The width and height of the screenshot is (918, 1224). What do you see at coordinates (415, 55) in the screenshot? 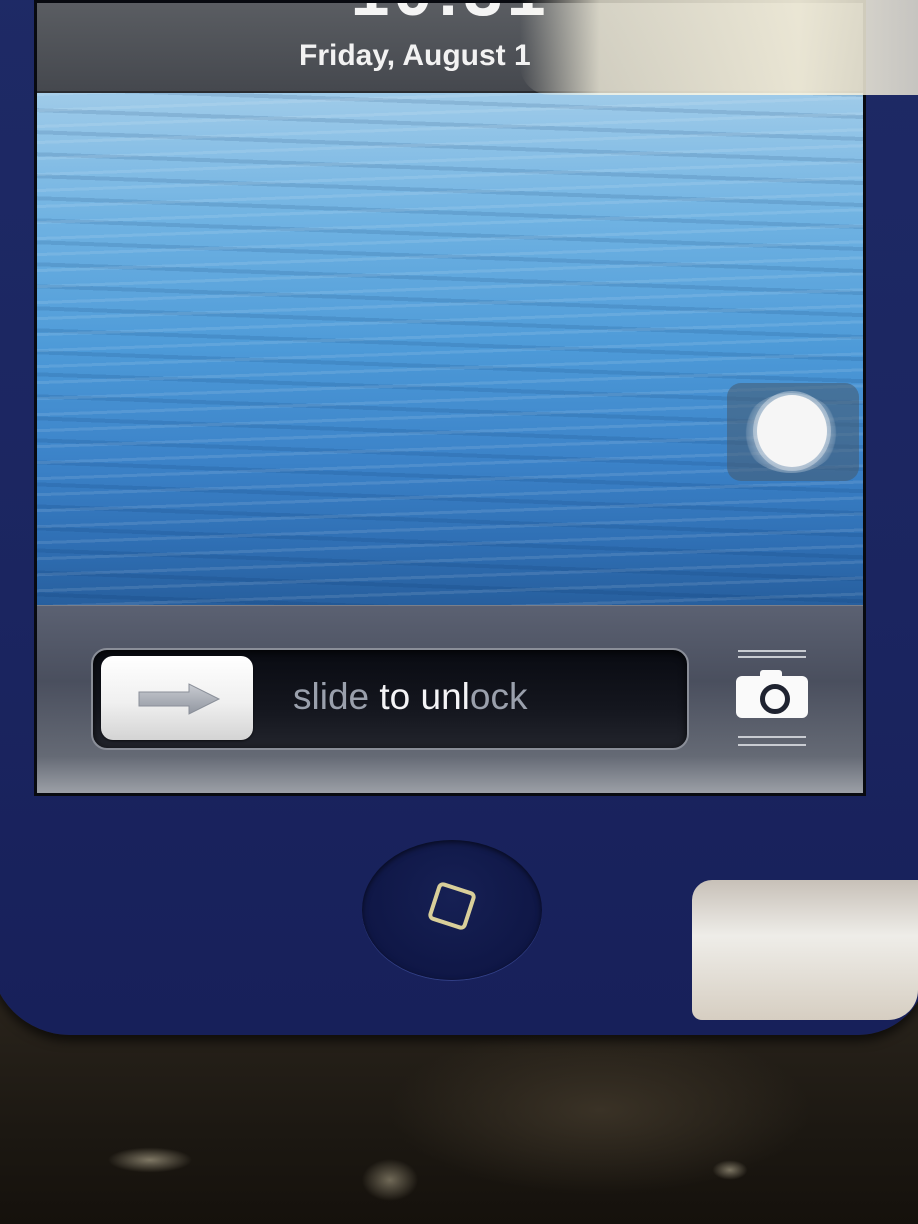
I see `lock-date: Friday, August 1` at bounding box center [415, 55].